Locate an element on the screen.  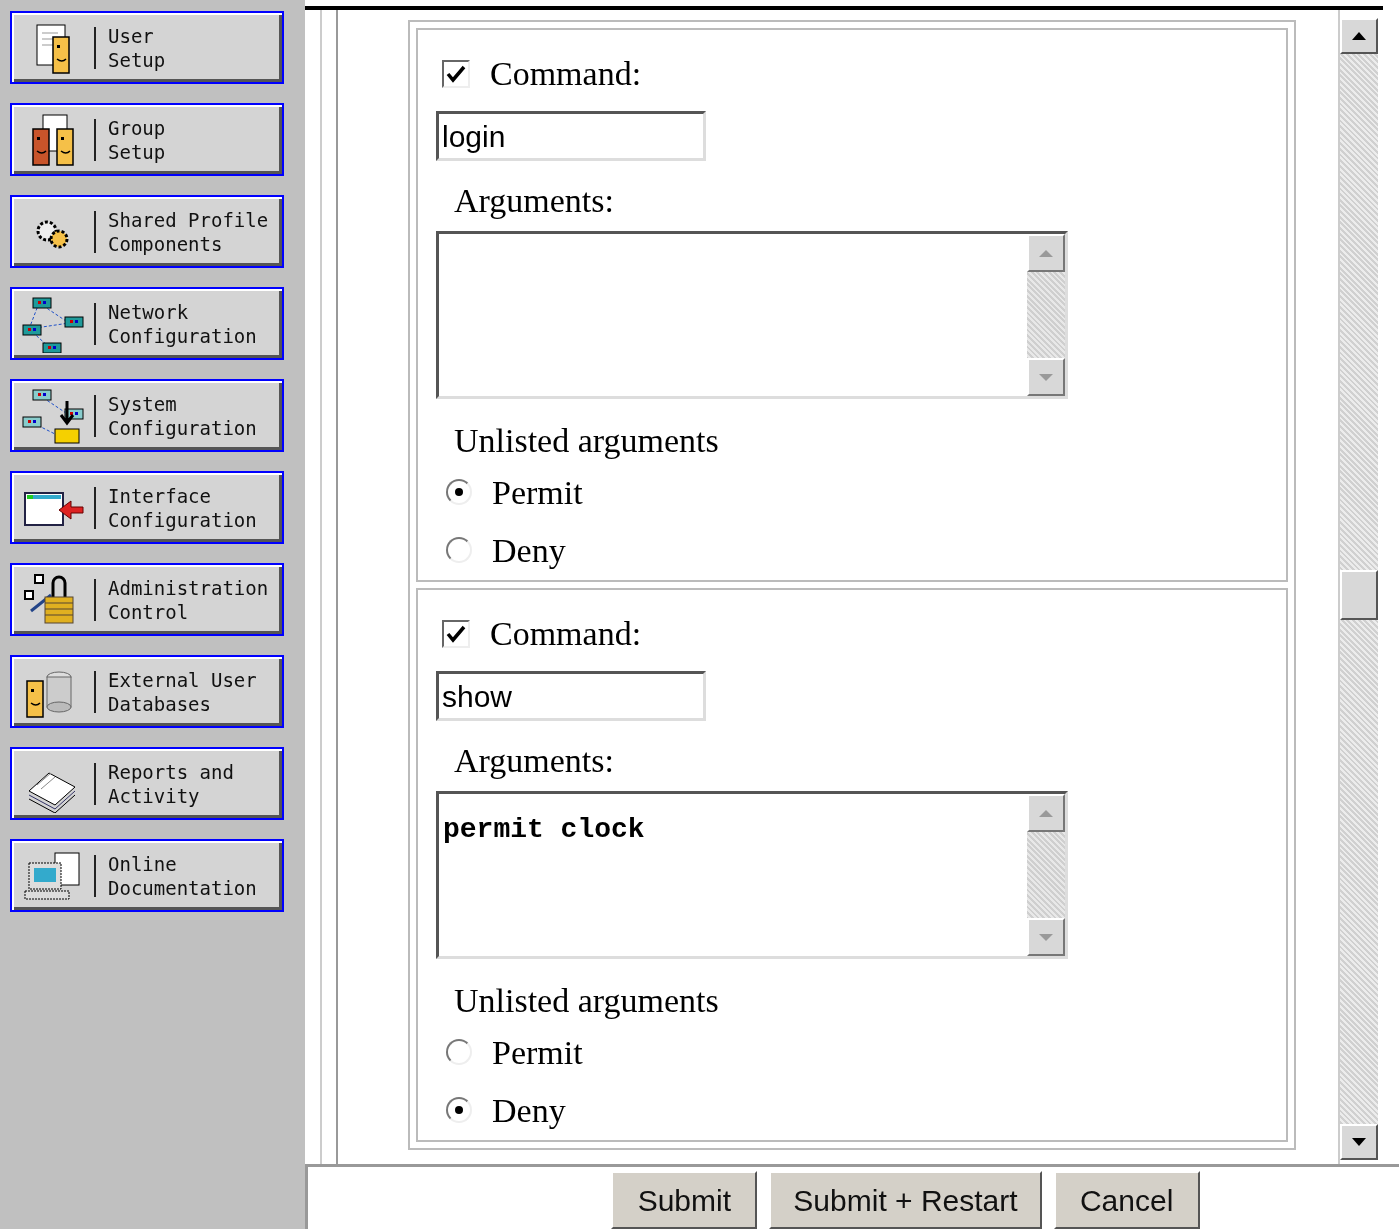
nav-button: Group Setup is located at coordinates (147, 139).